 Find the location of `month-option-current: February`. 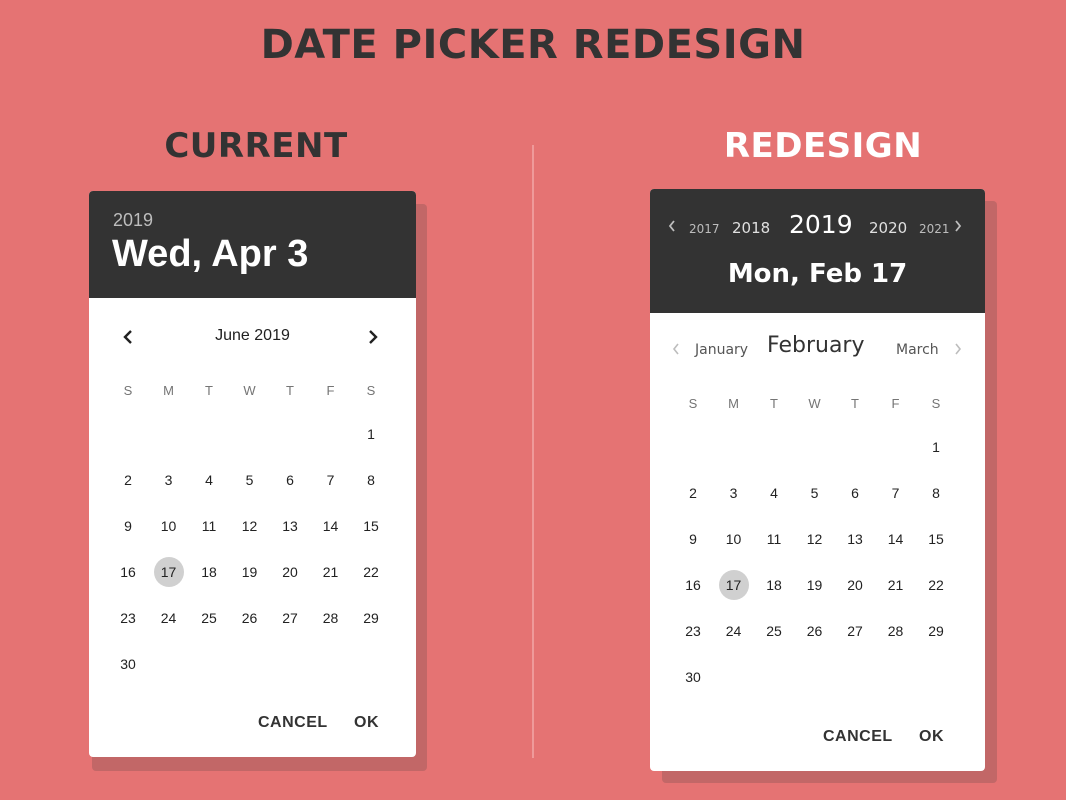

month-option-current: February is located at coordinates (816, 345).